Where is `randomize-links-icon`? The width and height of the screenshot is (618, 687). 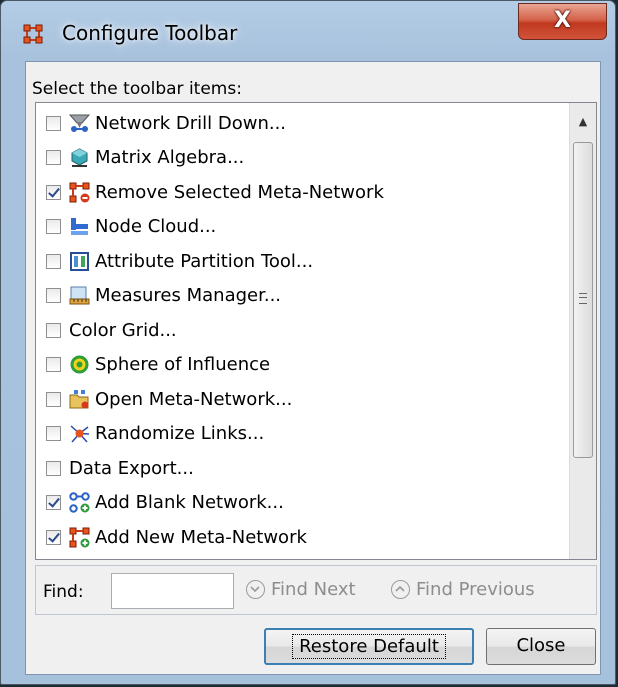
randomize-links-icon is located at coordinates (79, 433).